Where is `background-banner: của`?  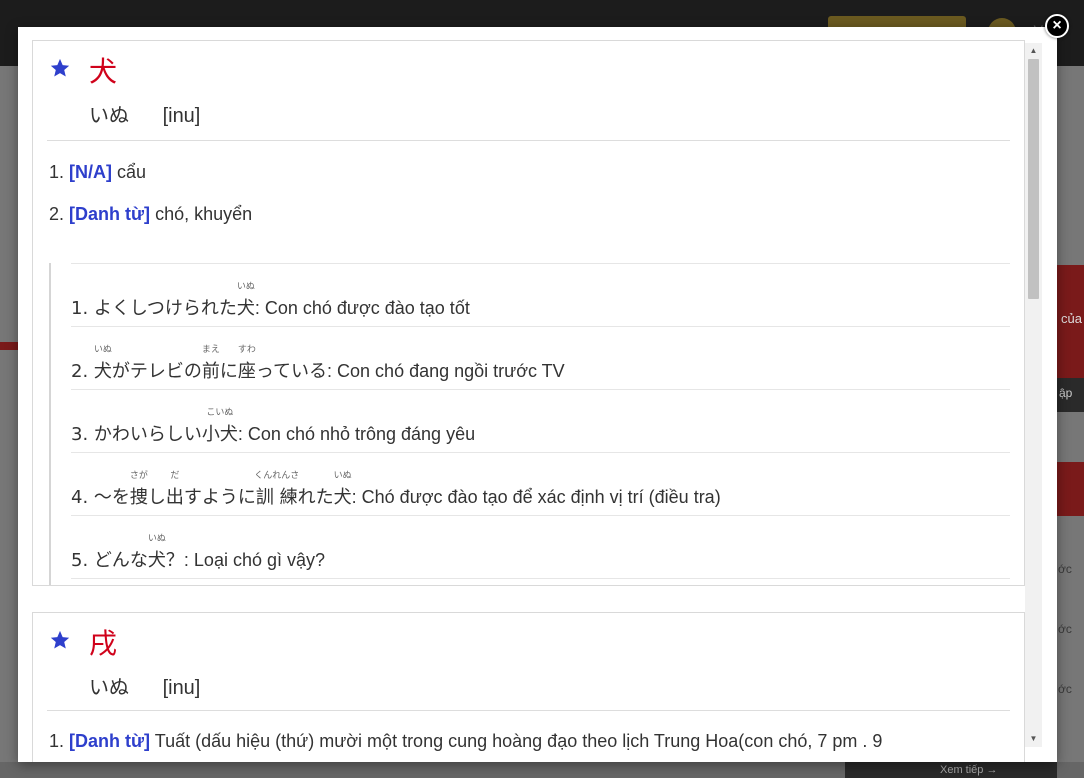 background-banner: của is located at coordinates (1070, 330).